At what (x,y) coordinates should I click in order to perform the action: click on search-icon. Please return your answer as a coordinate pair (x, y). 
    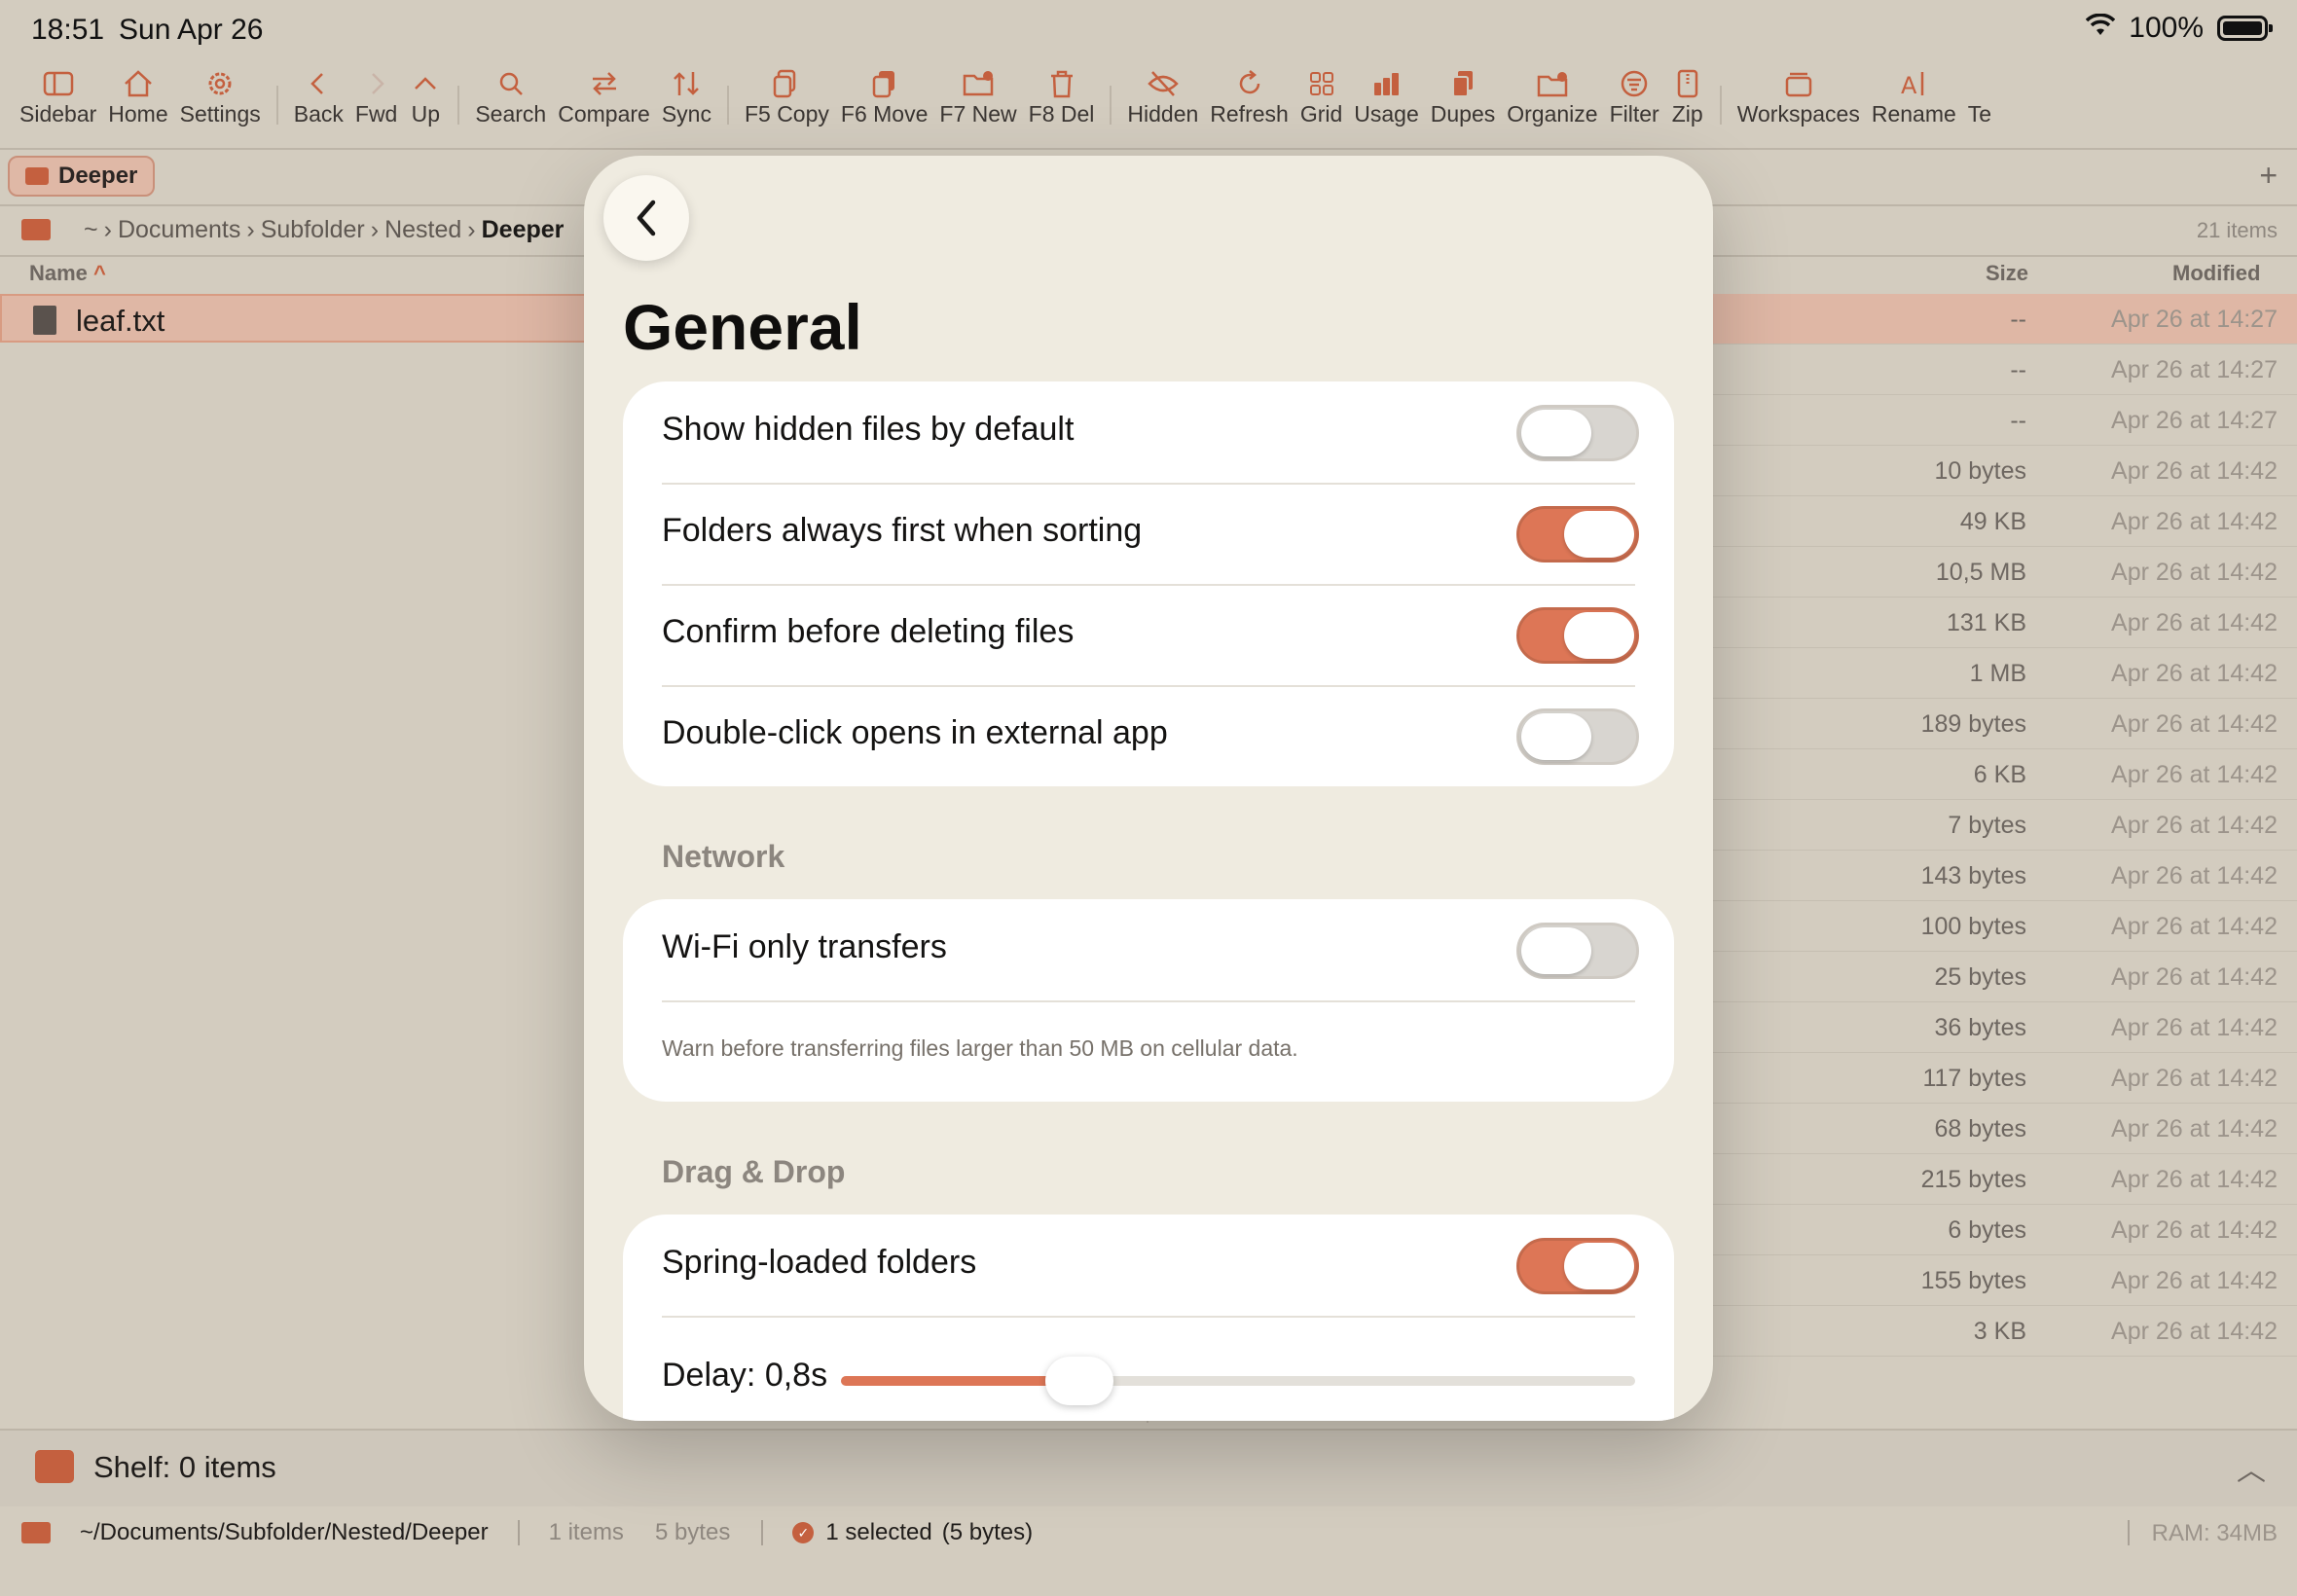
    Looking at the image, I should click on (511, 84).